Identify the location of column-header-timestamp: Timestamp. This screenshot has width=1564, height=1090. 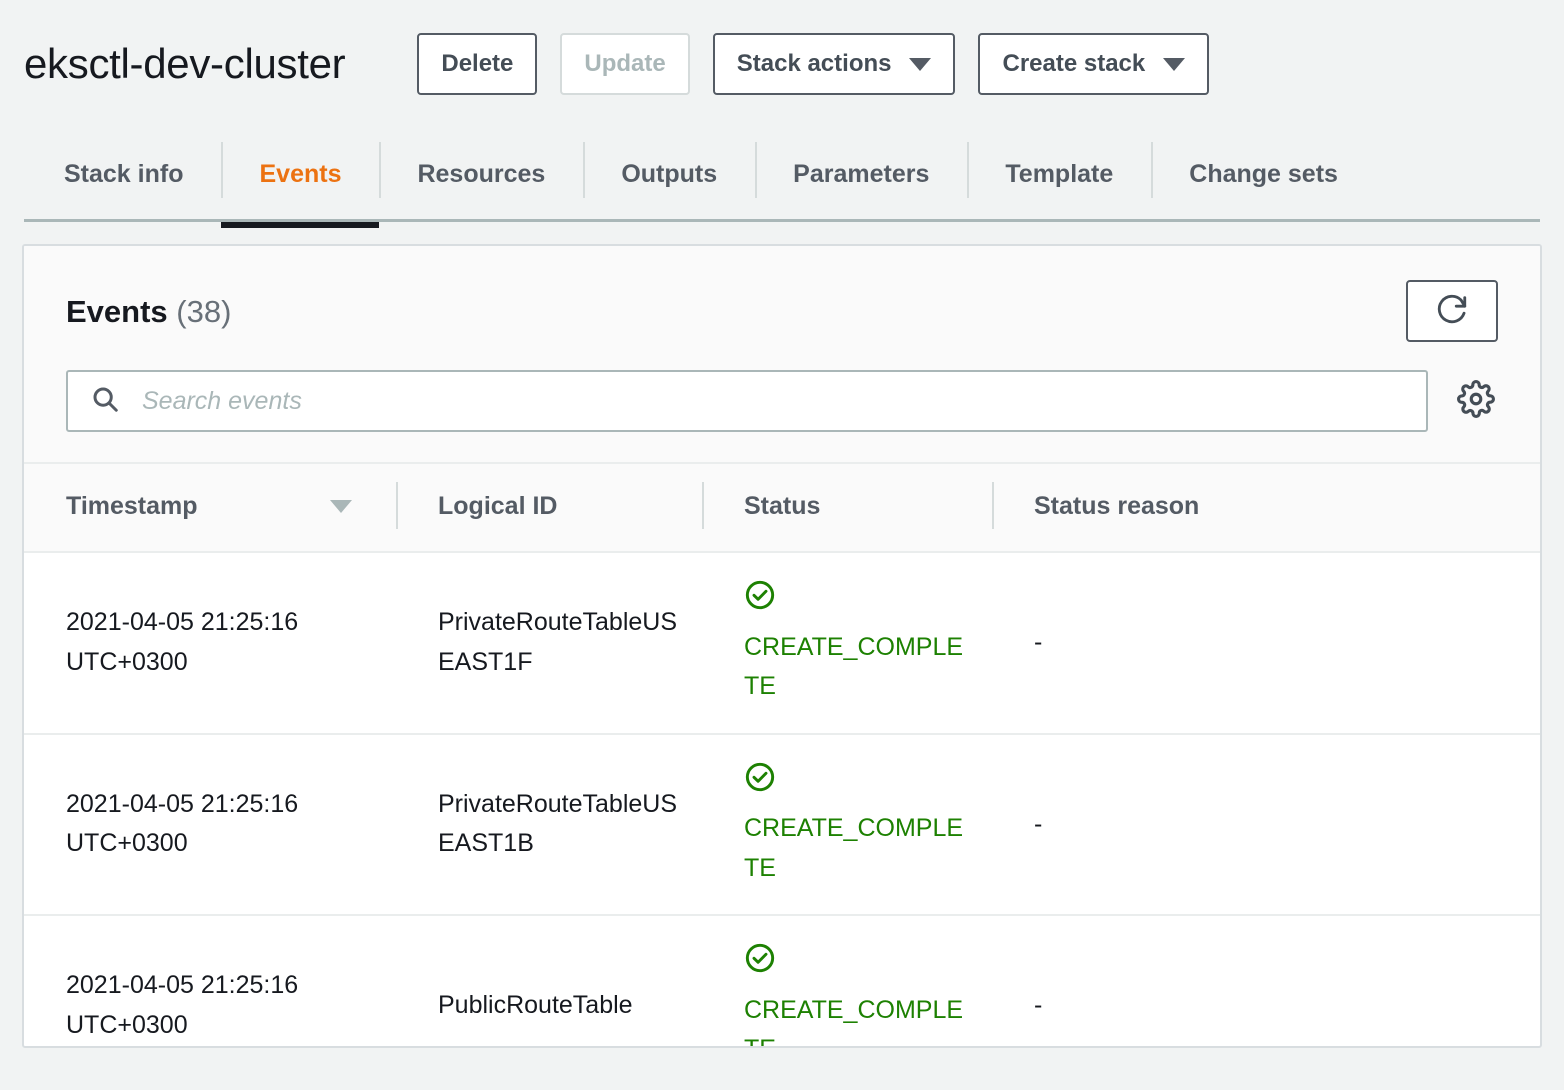
(210, 508).